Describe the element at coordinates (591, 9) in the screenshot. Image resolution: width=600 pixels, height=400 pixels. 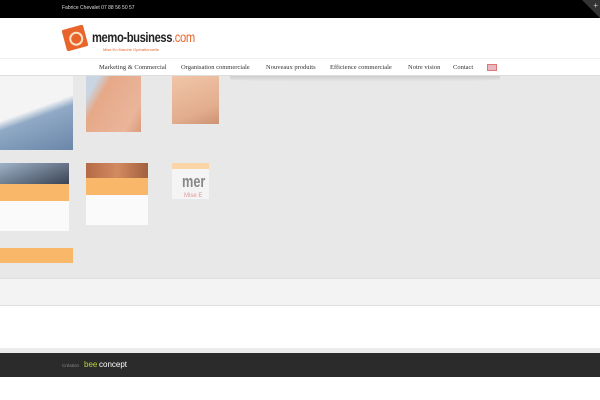
I see `sliding-bar-toggle: +` at that location.